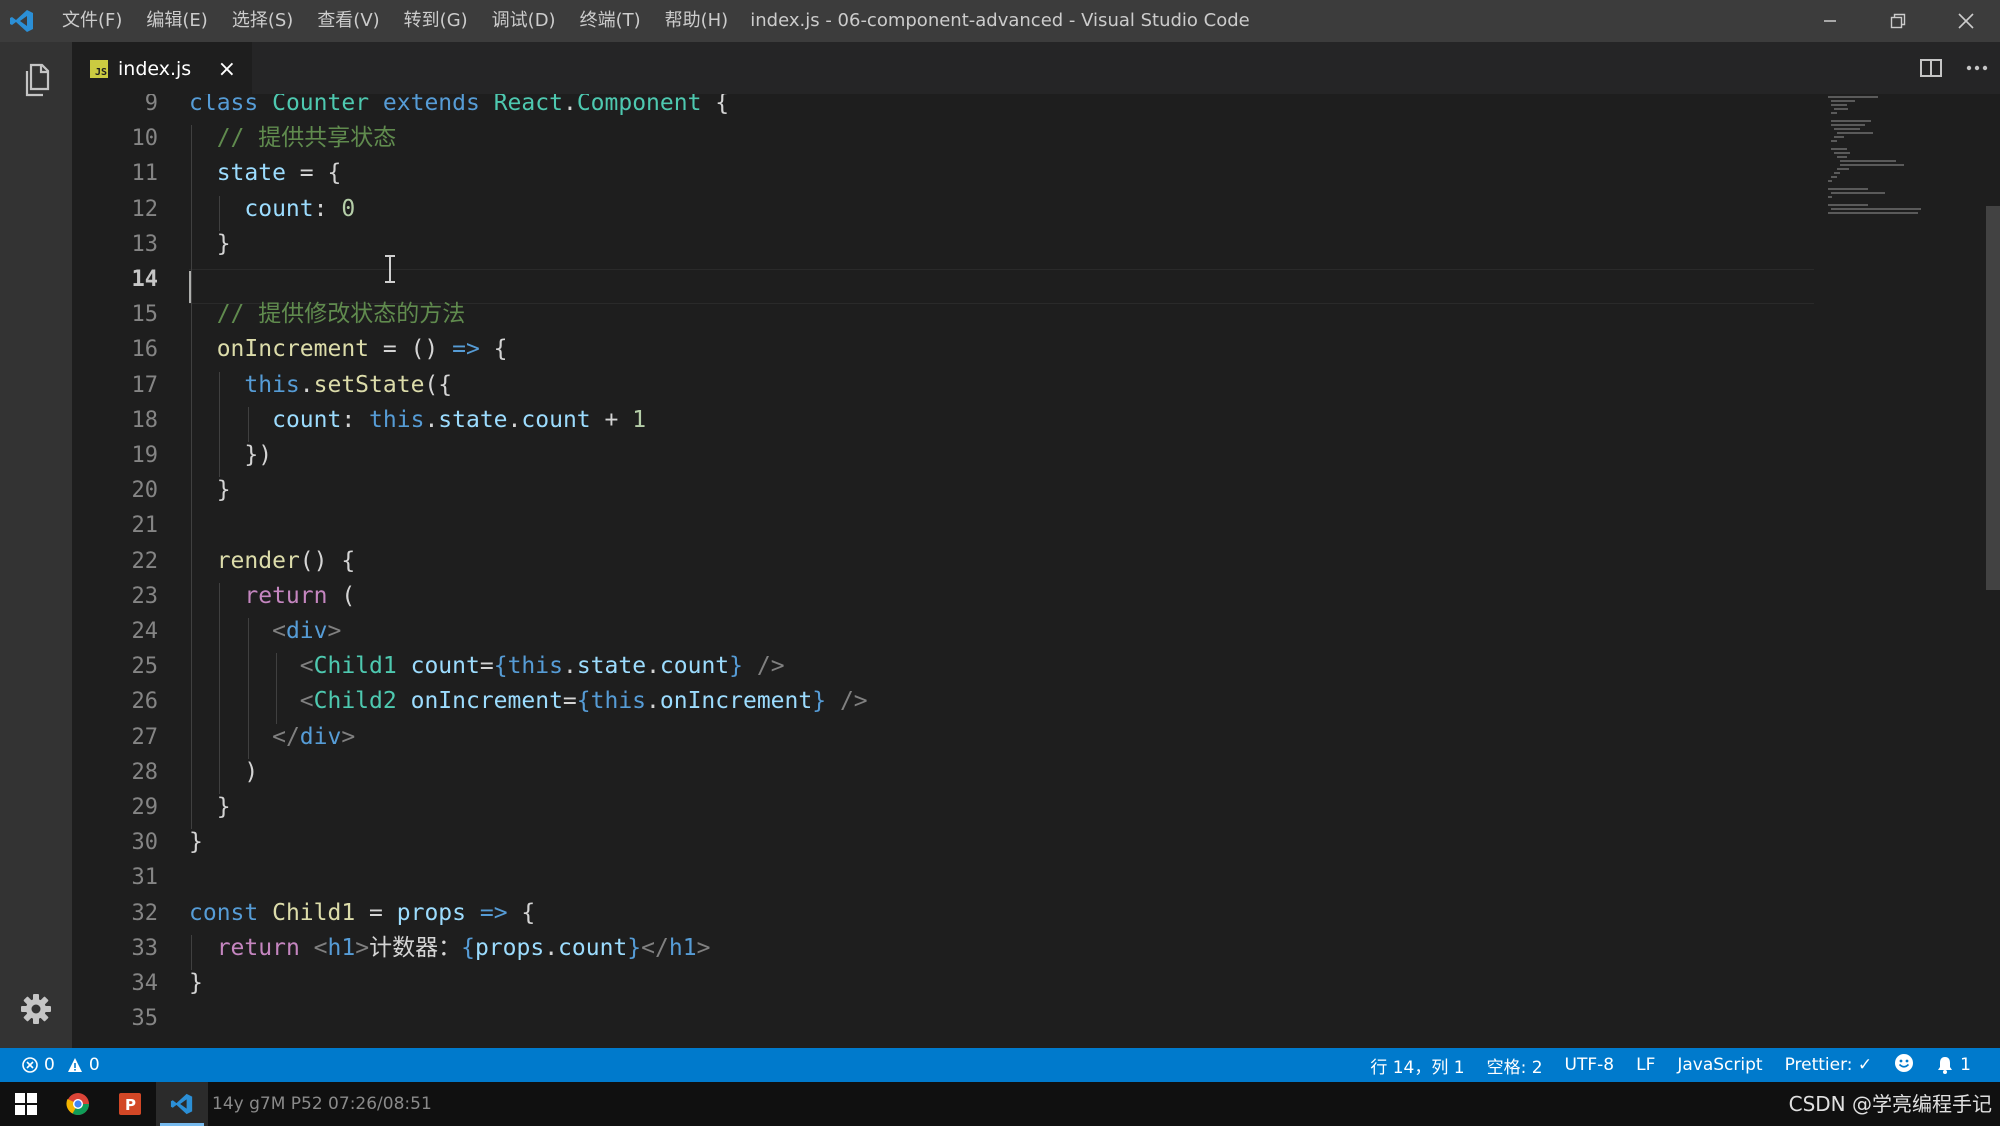 This screenshot has width=2000, height=1126. I want to click on code-token: :, so click(355, 419).